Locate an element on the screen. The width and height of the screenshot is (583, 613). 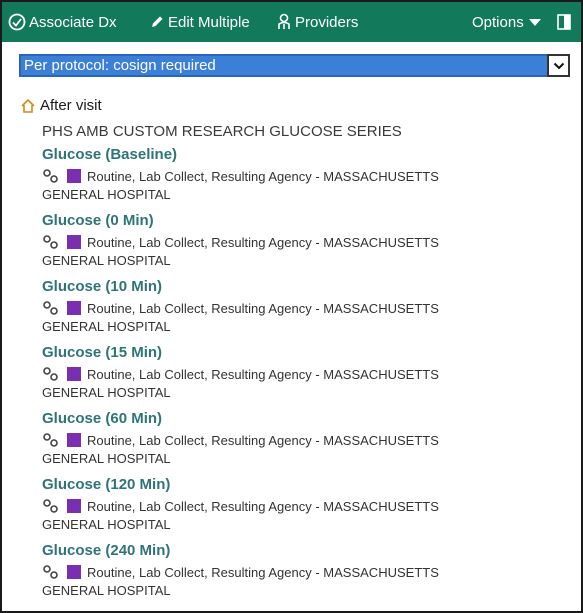
chevron-down-icon is located at coordinates (558, 65).